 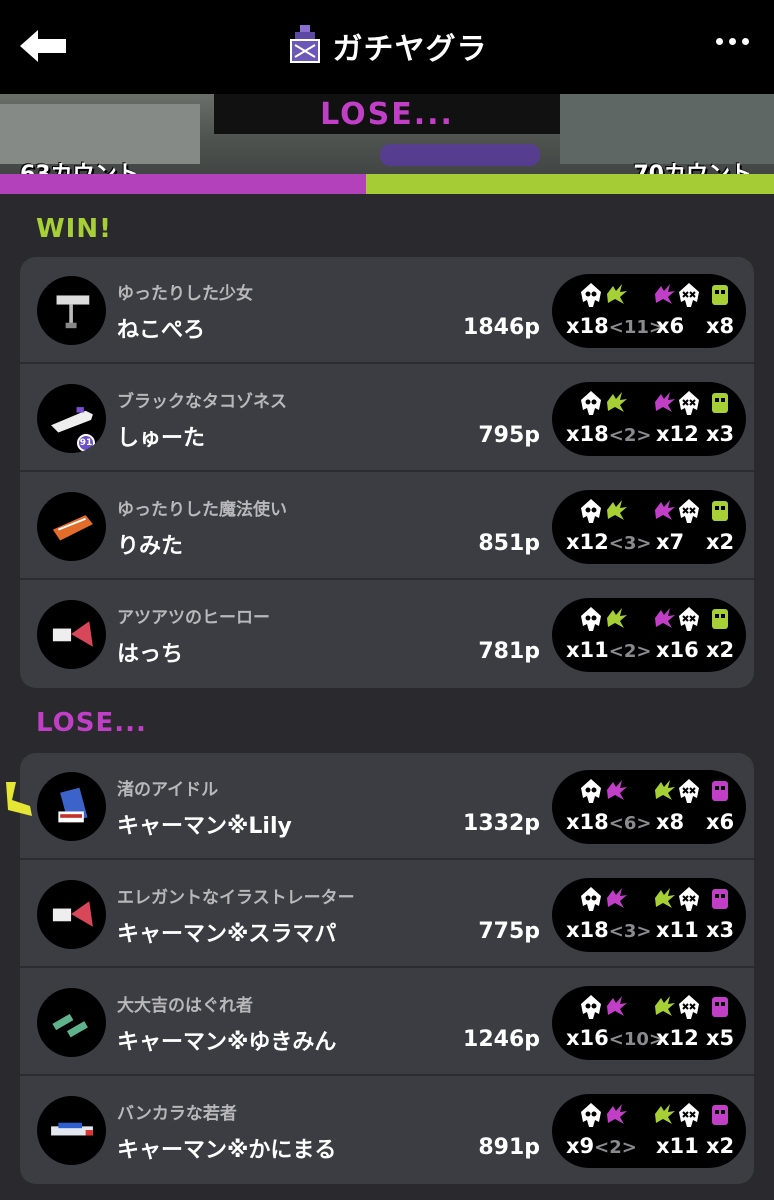 What do you see at coordinates (501, 823) in the screenshot?
I see `player-points: 1332p` at bounding box center [501, 823].